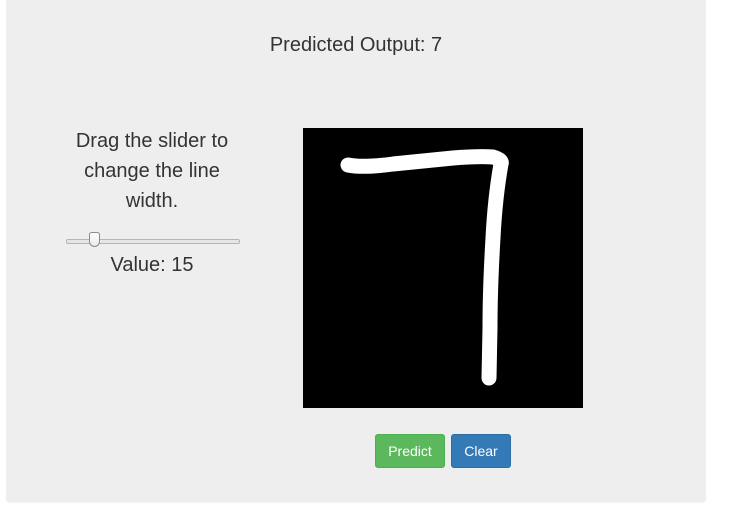  What do you see at coordinates (410, 451) in the screenshot?
I see `predict-button: Predict` at bounding box center [410, 451].